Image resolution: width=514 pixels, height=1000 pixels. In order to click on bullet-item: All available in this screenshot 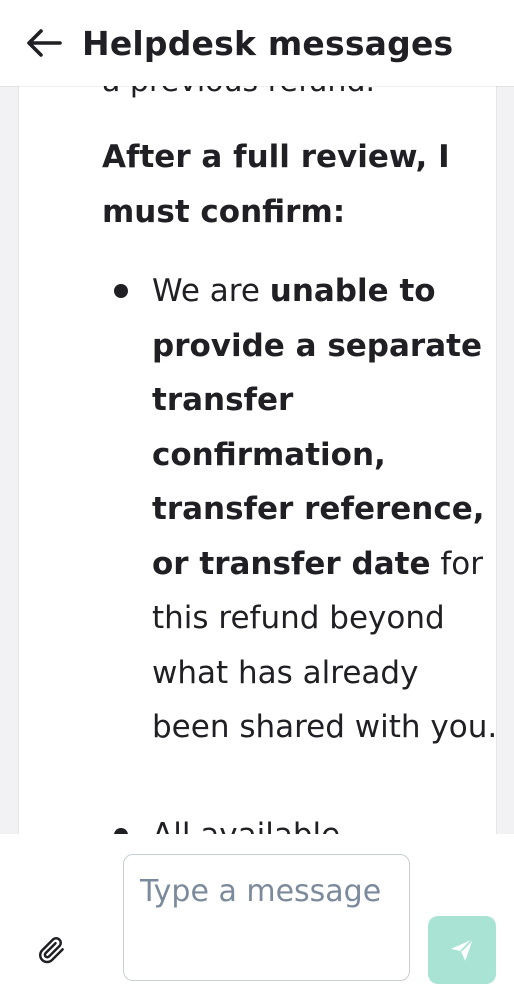, I will do `click(308, 821)`.